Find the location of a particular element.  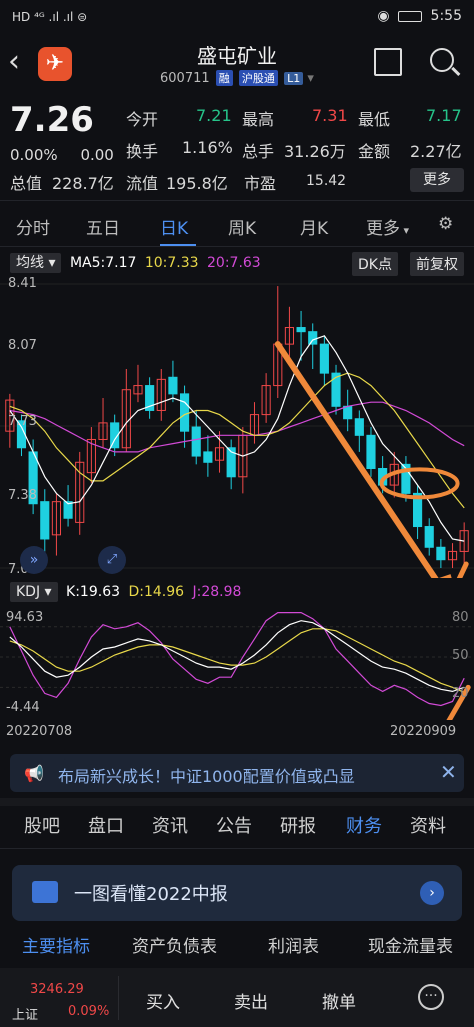

stock-title: 盛屯矿业 is located at coordinates (237, 56).